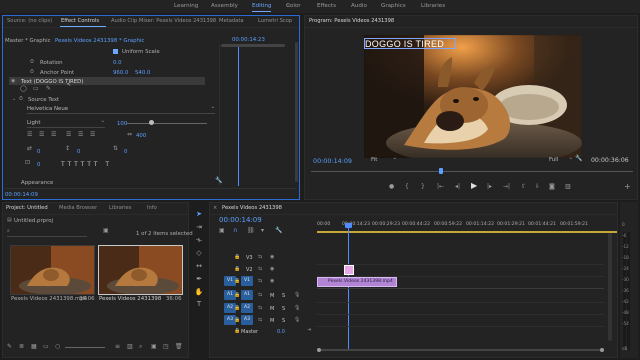 The image size is (640, 360). Describe the element at coordinates (48, 89) in the screenshot. I see `pen-mask-icon: ✎` at that location.